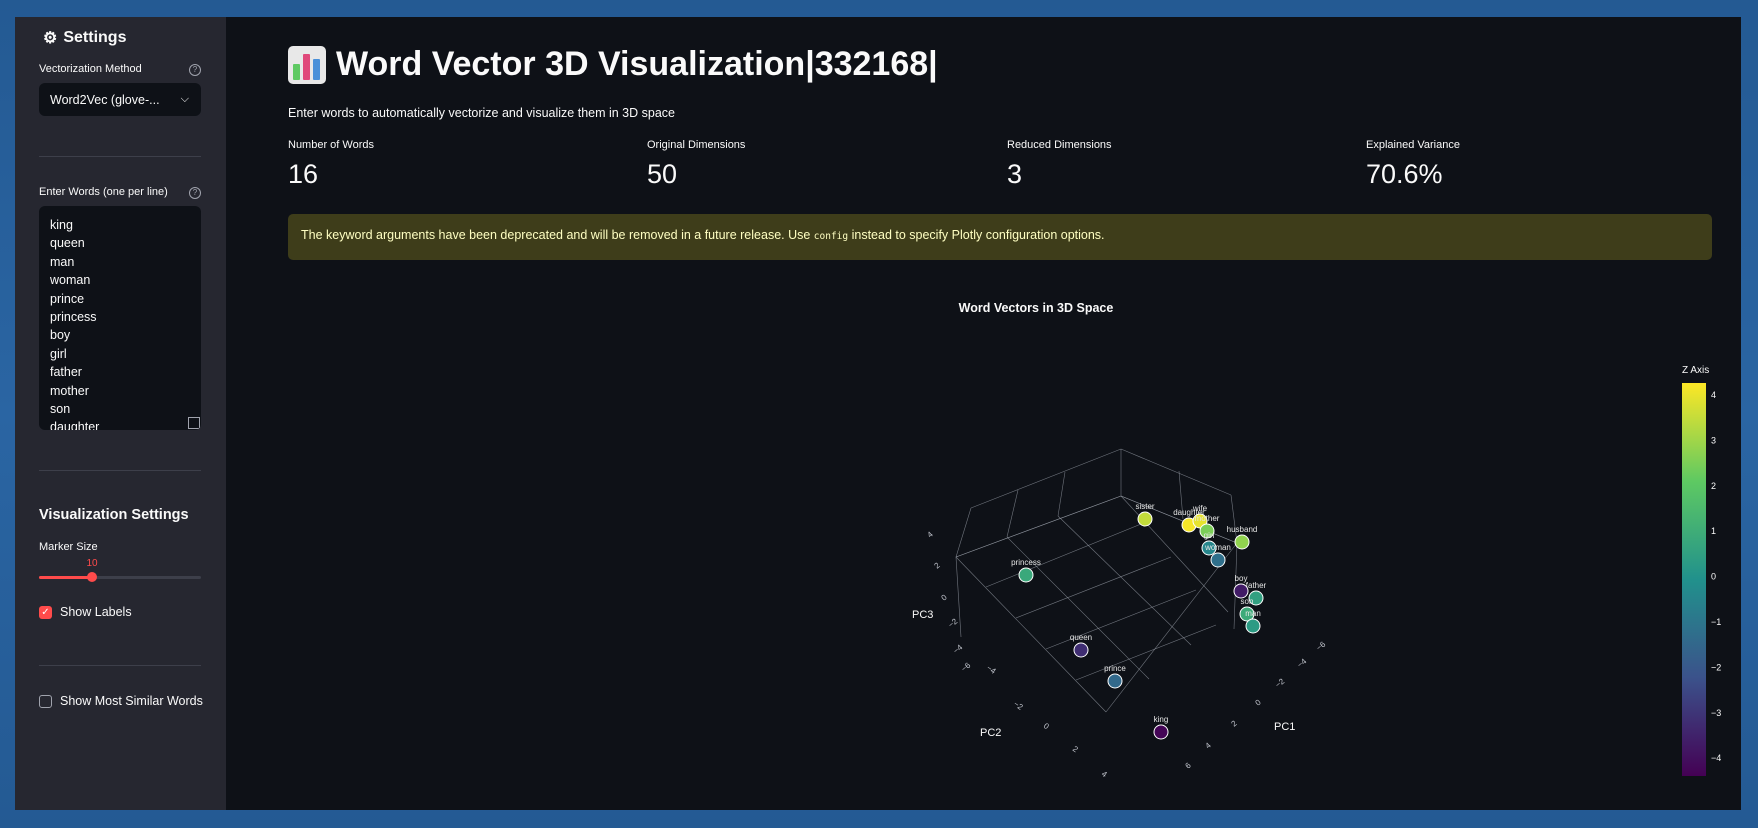 This screenshot has height=828, width=1758. What do you see at coordinates (70, 280) in the screenshot?
I see `word-line: woman` at bounding box center [70, 280].